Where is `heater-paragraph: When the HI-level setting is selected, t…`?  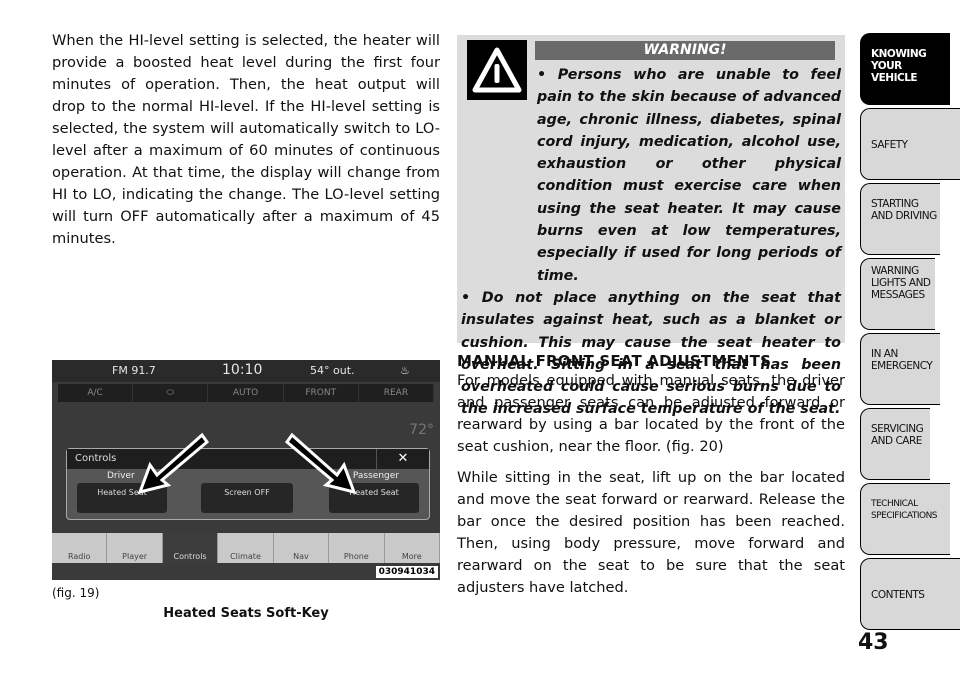
heater-paragraph: When the HI-level setting is selected, t… is located at coordinates (246, 139).